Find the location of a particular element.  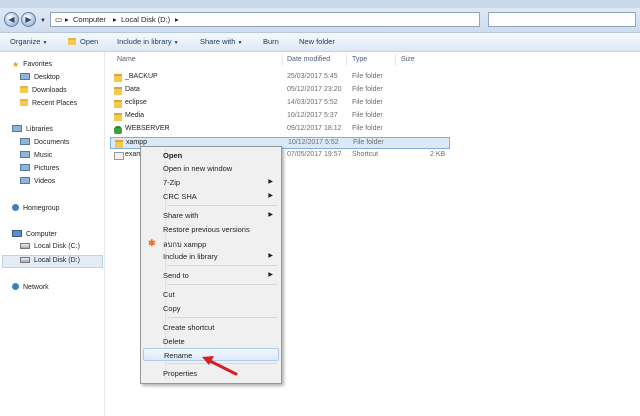

burn-button: Burn is located at coordinates (271, 41).